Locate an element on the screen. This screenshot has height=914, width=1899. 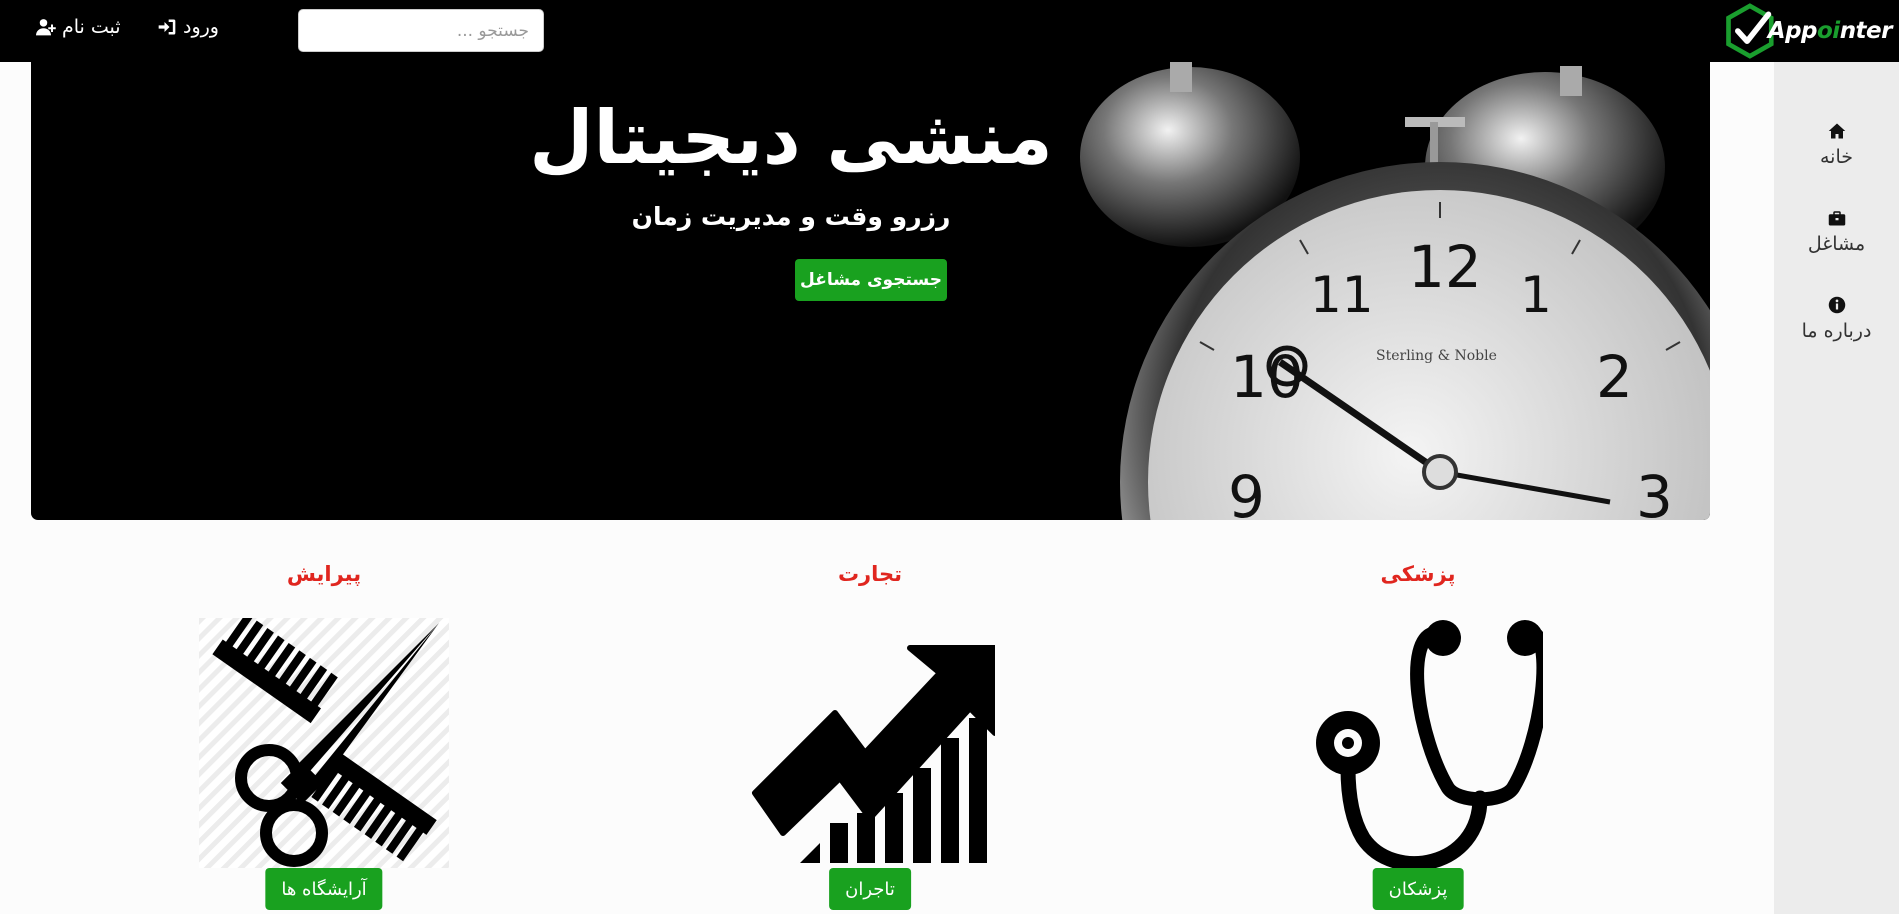
sign-in-icon is located at coordinates (167, 27).